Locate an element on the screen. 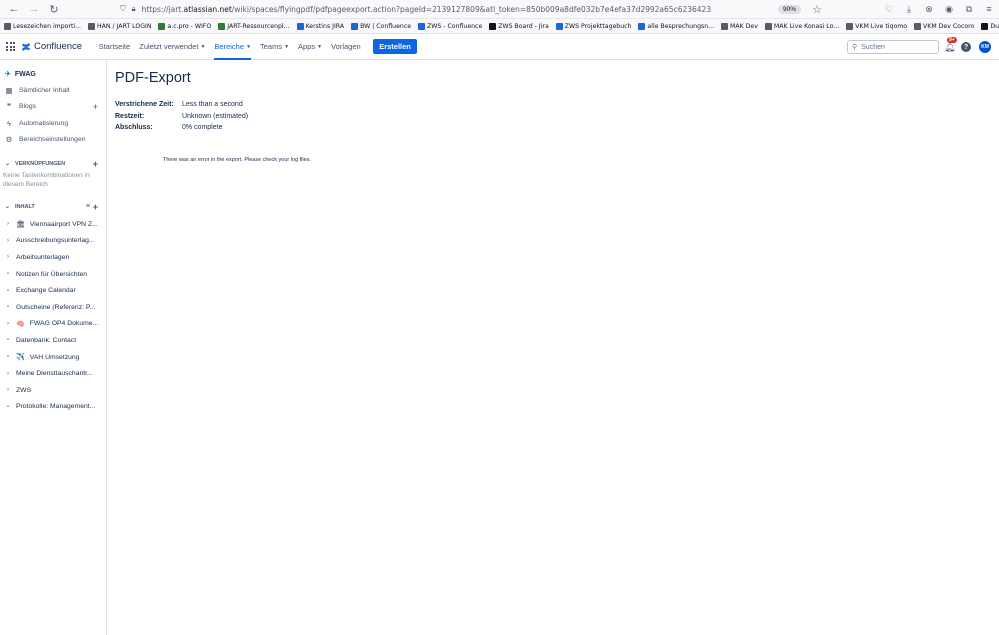  tree-item: • Notizen für Übersichten is located at coordinates (53, 274).